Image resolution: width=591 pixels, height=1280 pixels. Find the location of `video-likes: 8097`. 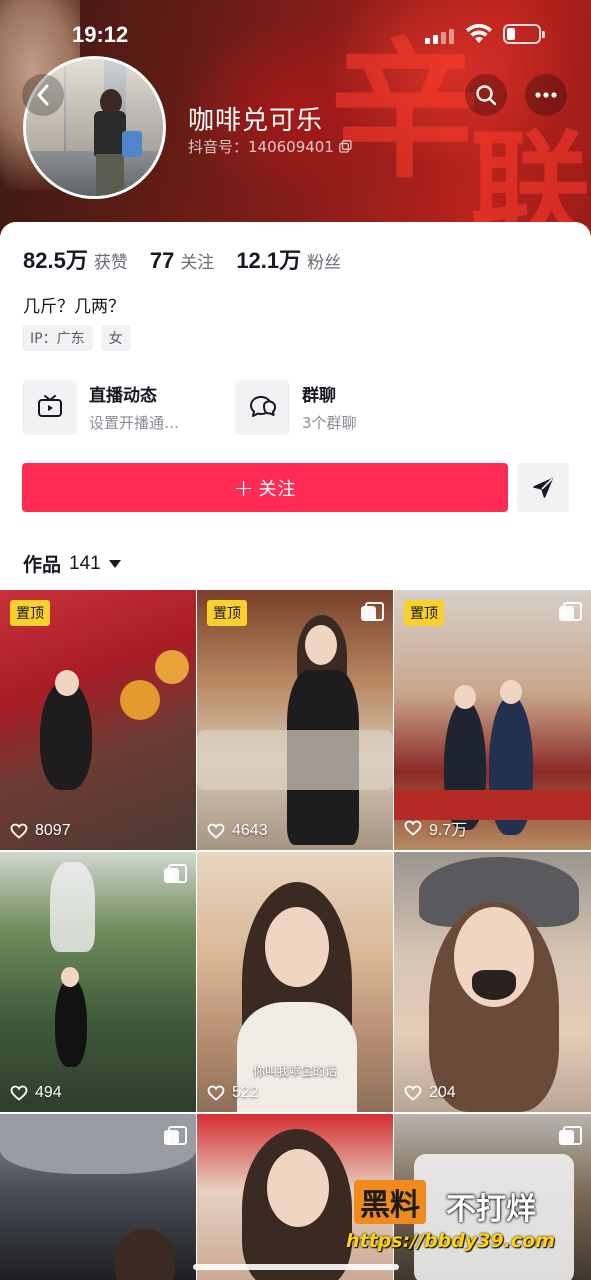

video-likes: 8097 is located at coordinates (40, 831).